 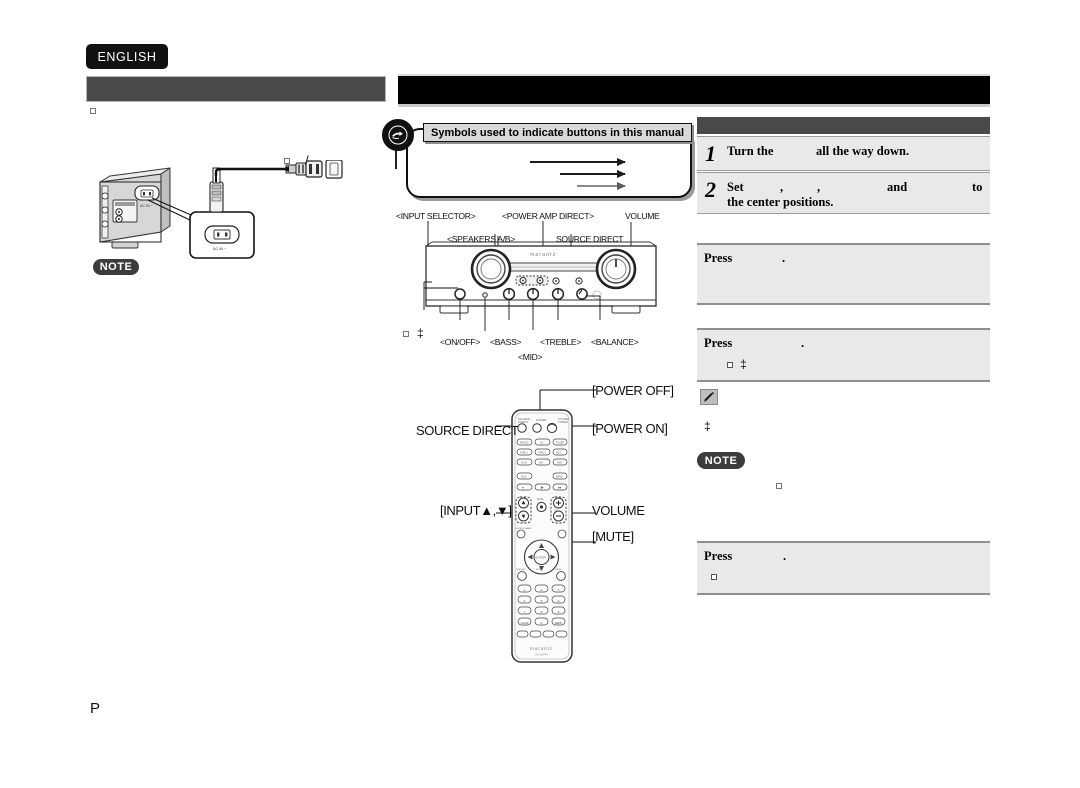 What do you see at coordinates (718, 258) in the screenshot?
I see `press-block-1-label: Press` at bounding box center [718, 258].